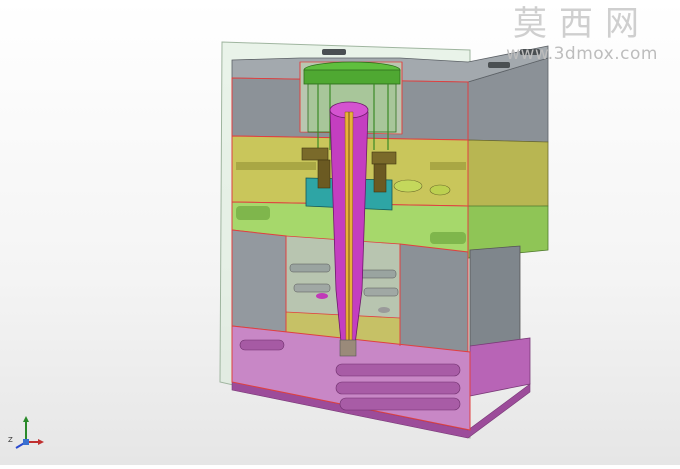 The image size is (680, 469). What do you see at coordinates (508, 175) in the screenshot?
I see `a-plate-right-face` at bounding box center [508, 175].